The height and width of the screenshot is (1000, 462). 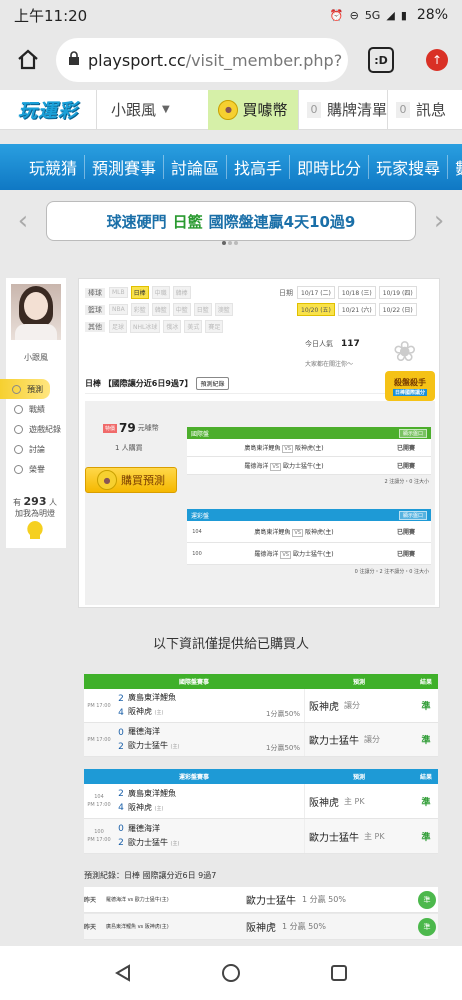 I want to click on promo-banner: 球速硬門 日籃 國際盤連贏4天10過9, so click(x=231, y=221).